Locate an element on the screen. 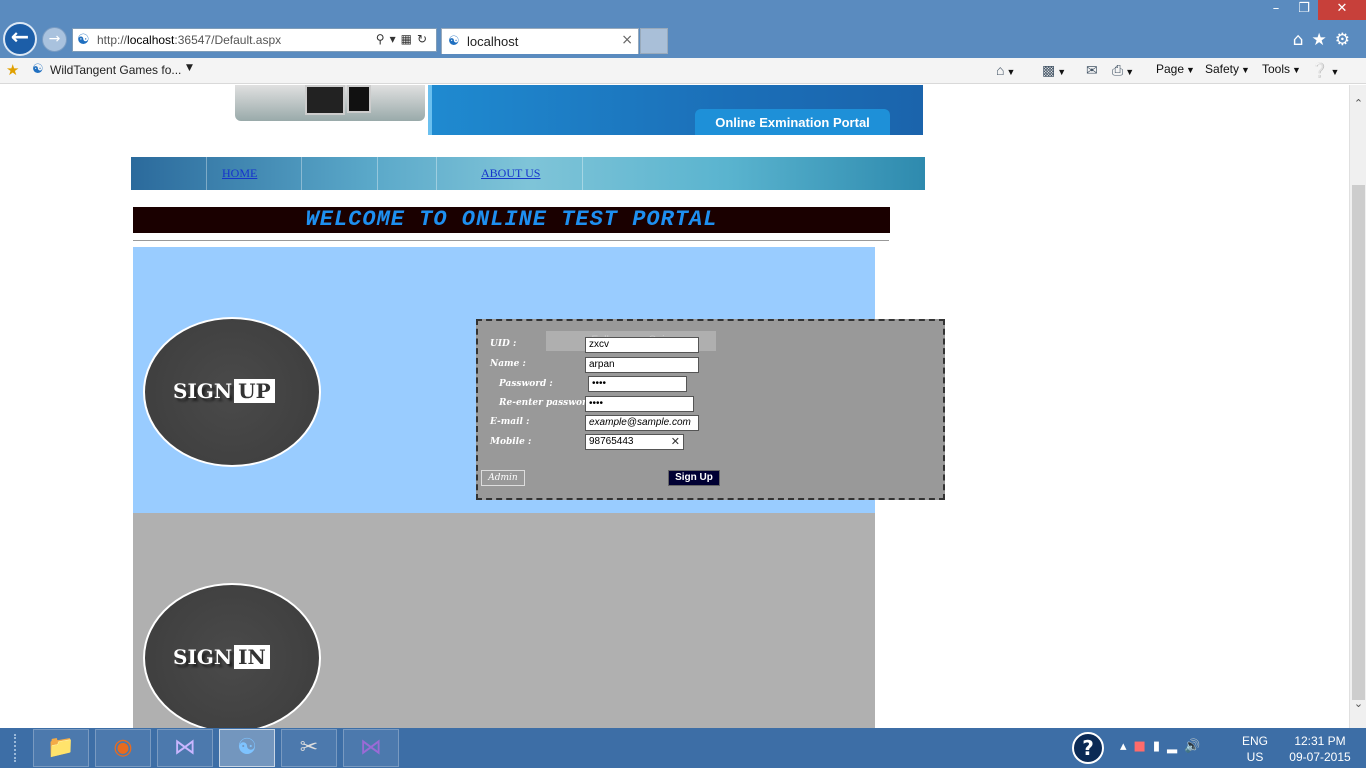  name-input: arpan is located at coordinates (642, 365).